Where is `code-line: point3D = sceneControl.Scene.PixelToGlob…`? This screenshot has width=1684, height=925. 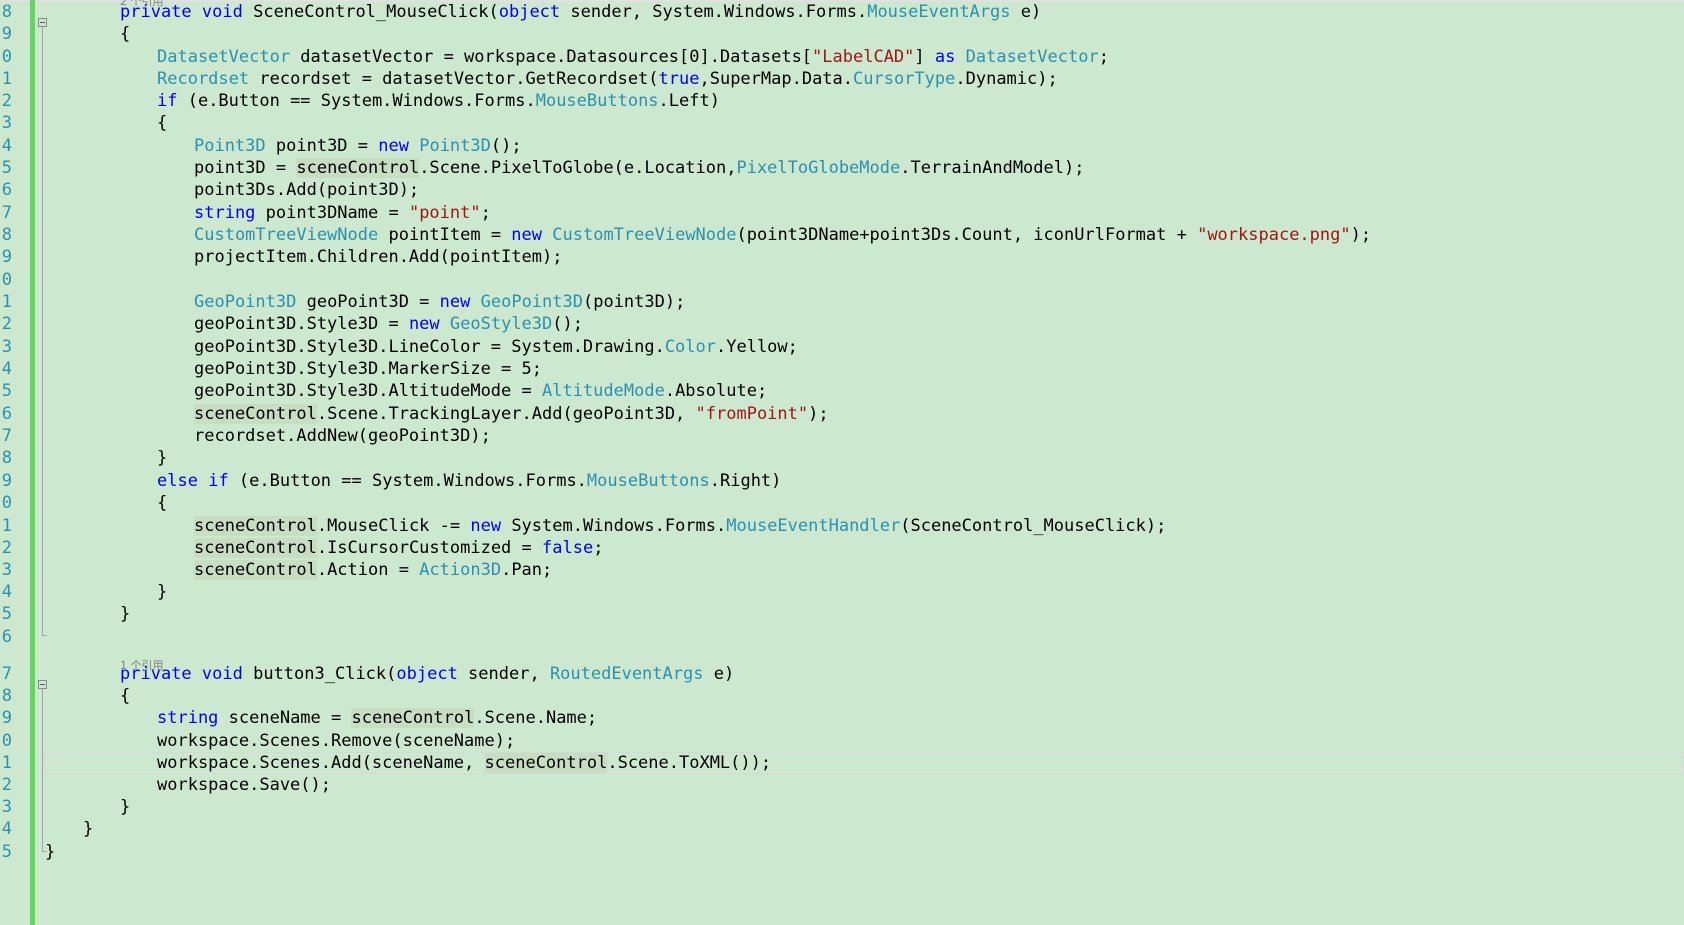 code-line: point3D = sceneControl.Scene.PixelToGlob… is located at coordinates (639, 168).